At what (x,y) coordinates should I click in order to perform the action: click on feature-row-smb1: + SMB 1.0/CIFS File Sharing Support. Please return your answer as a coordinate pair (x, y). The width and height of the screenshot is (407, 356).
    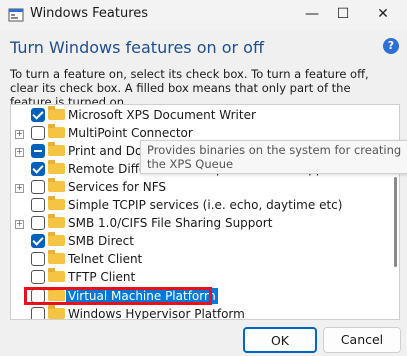
    Looking at the image, I should click on (205, 223).